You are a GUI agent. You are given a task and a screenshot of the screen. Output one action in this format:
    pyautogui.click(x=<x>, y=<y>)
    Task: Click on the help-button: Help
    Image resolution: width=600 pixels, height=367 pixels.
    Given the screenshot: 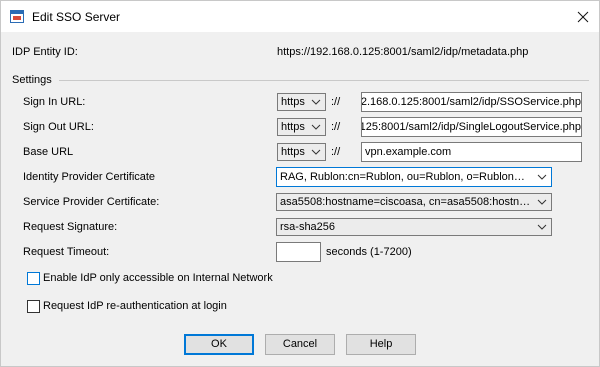 What is the action you would take?
    pyautogui.click(x=381, y=344)
    